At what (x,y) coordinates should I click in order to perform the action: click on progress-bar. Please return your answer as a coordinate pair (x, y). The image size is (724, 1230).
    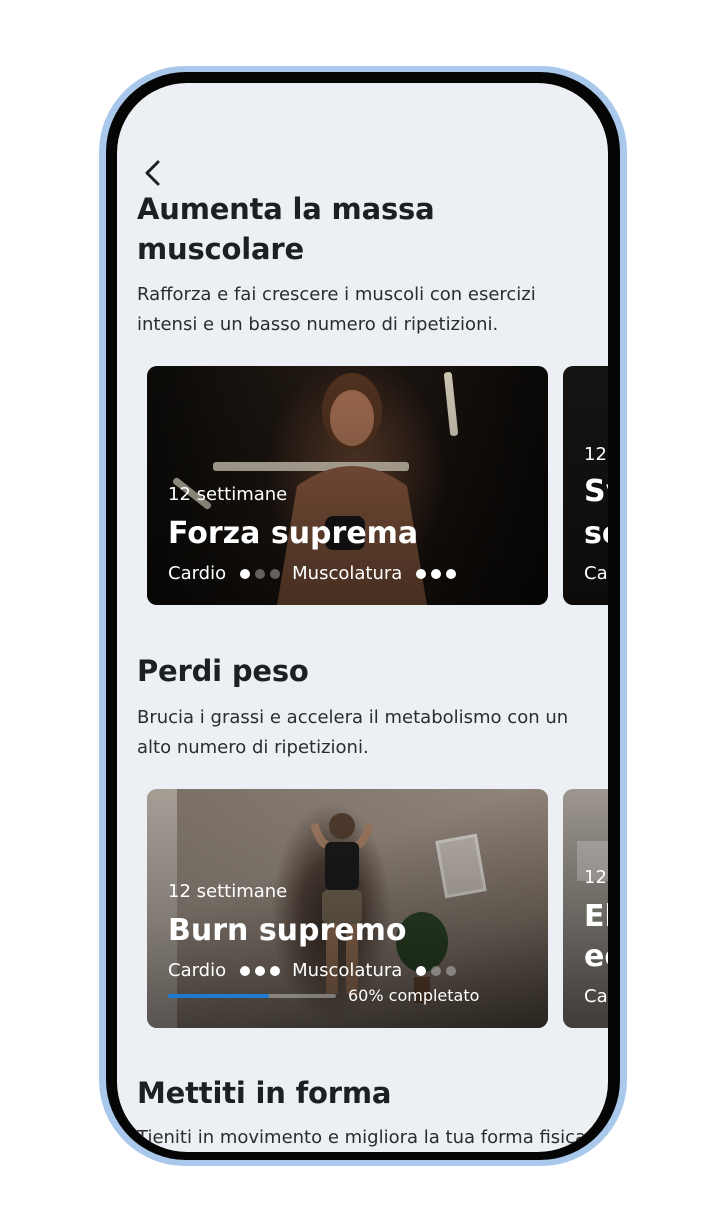
    Looking at the image, I should click on (252, 996).